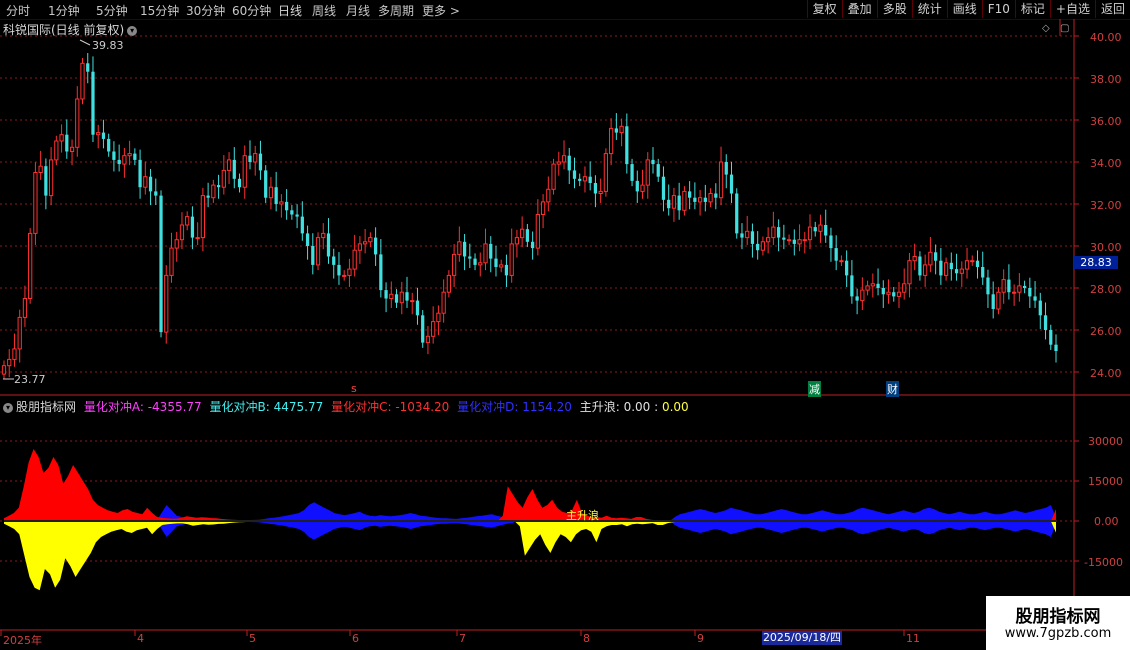  What do you see at coordinates (824, 9) in the screenshot?
I see `fuquan-button: 复权` at bounding box center [824, 9].